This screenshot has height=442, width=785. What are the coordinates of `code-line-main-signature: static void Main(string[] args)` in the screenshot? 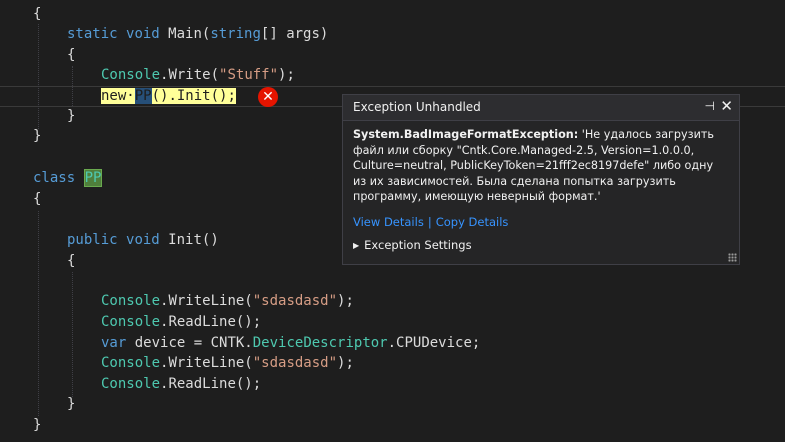 It's located at (198, 34).